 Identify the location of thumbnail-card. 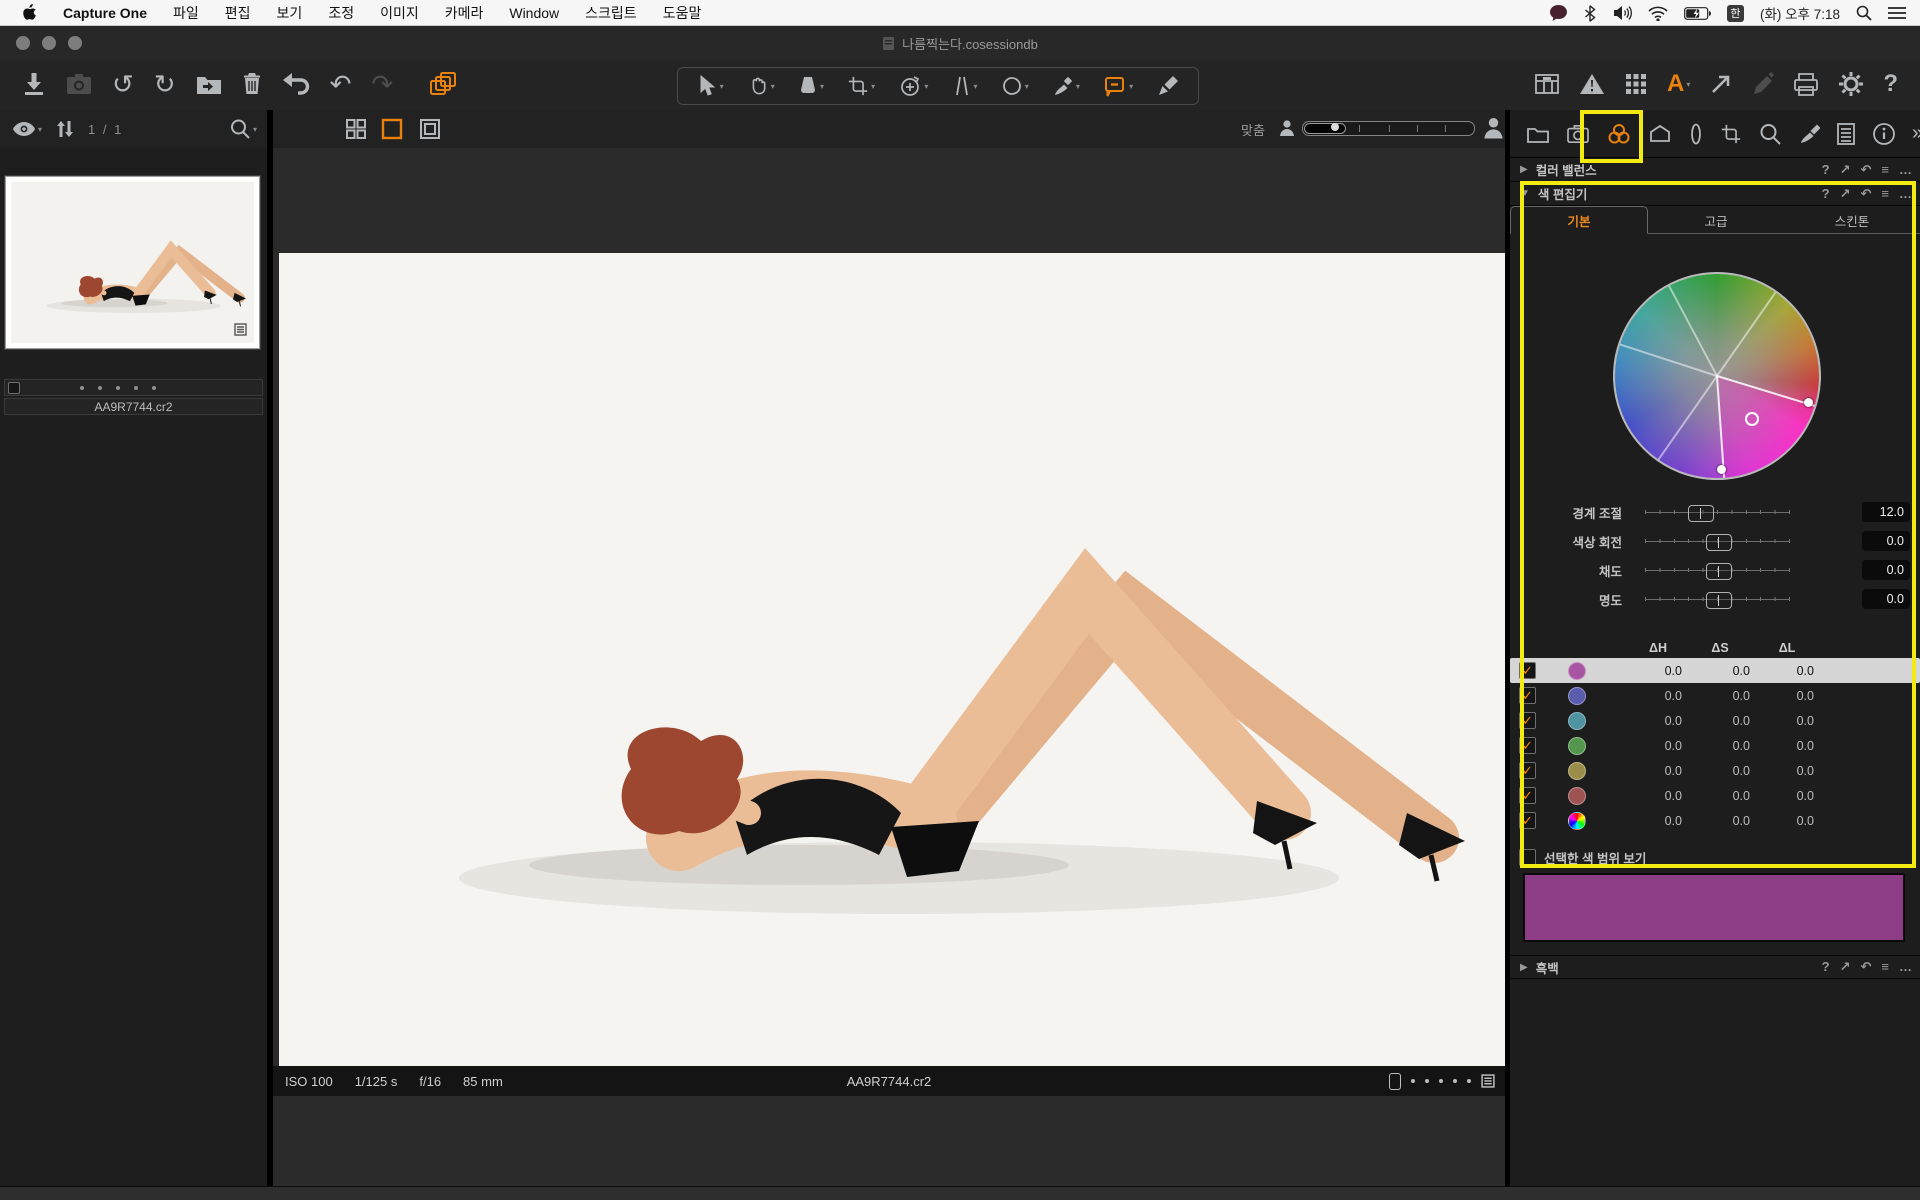
(132, 262).